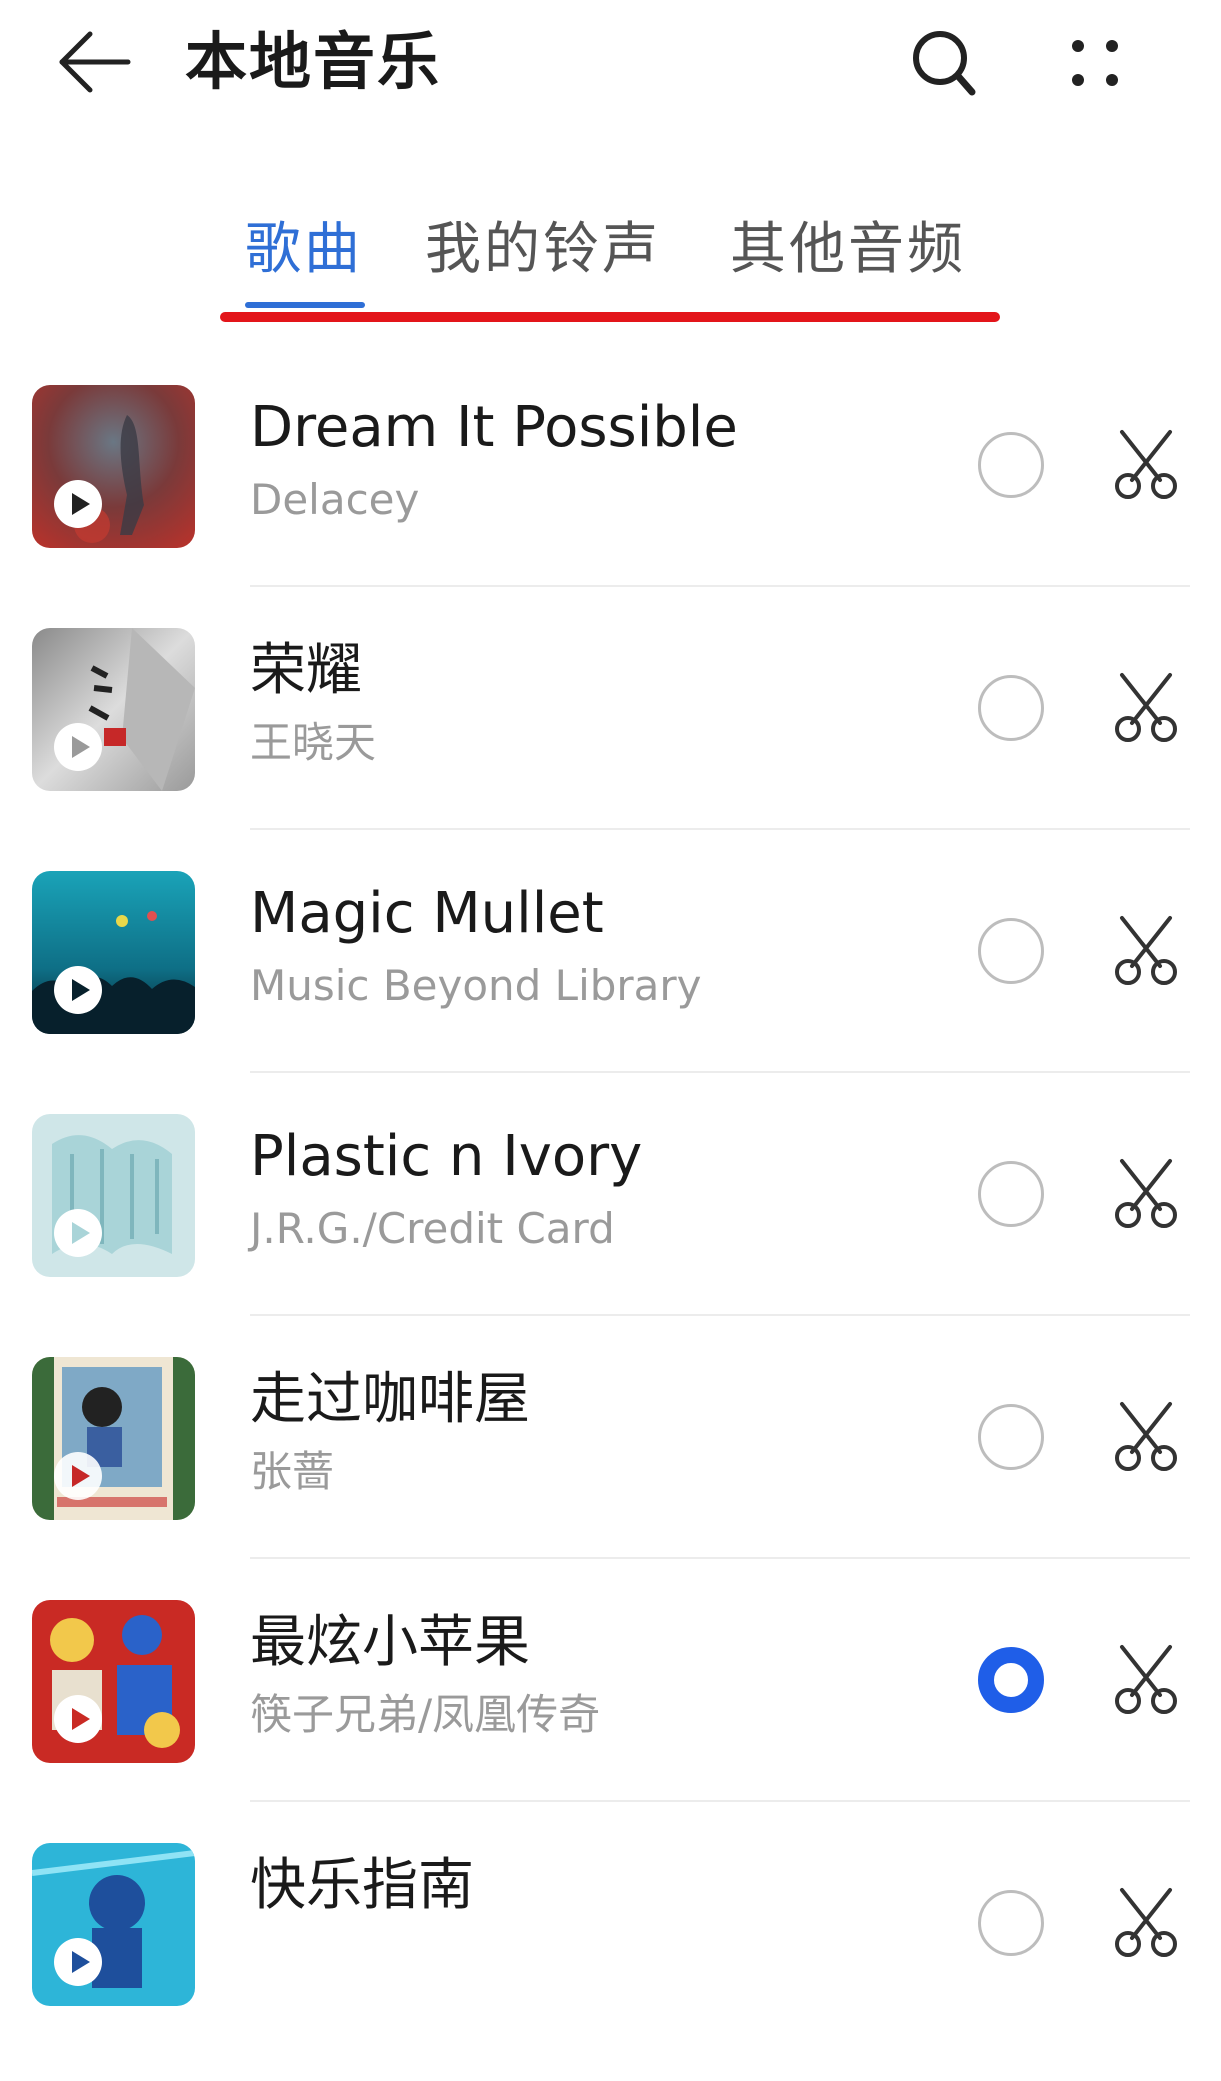 Image resolution: width=1221 pixels, height=2081 pixels. I want to click on song-title: 走过咖啡屋, so click(390, 1399).